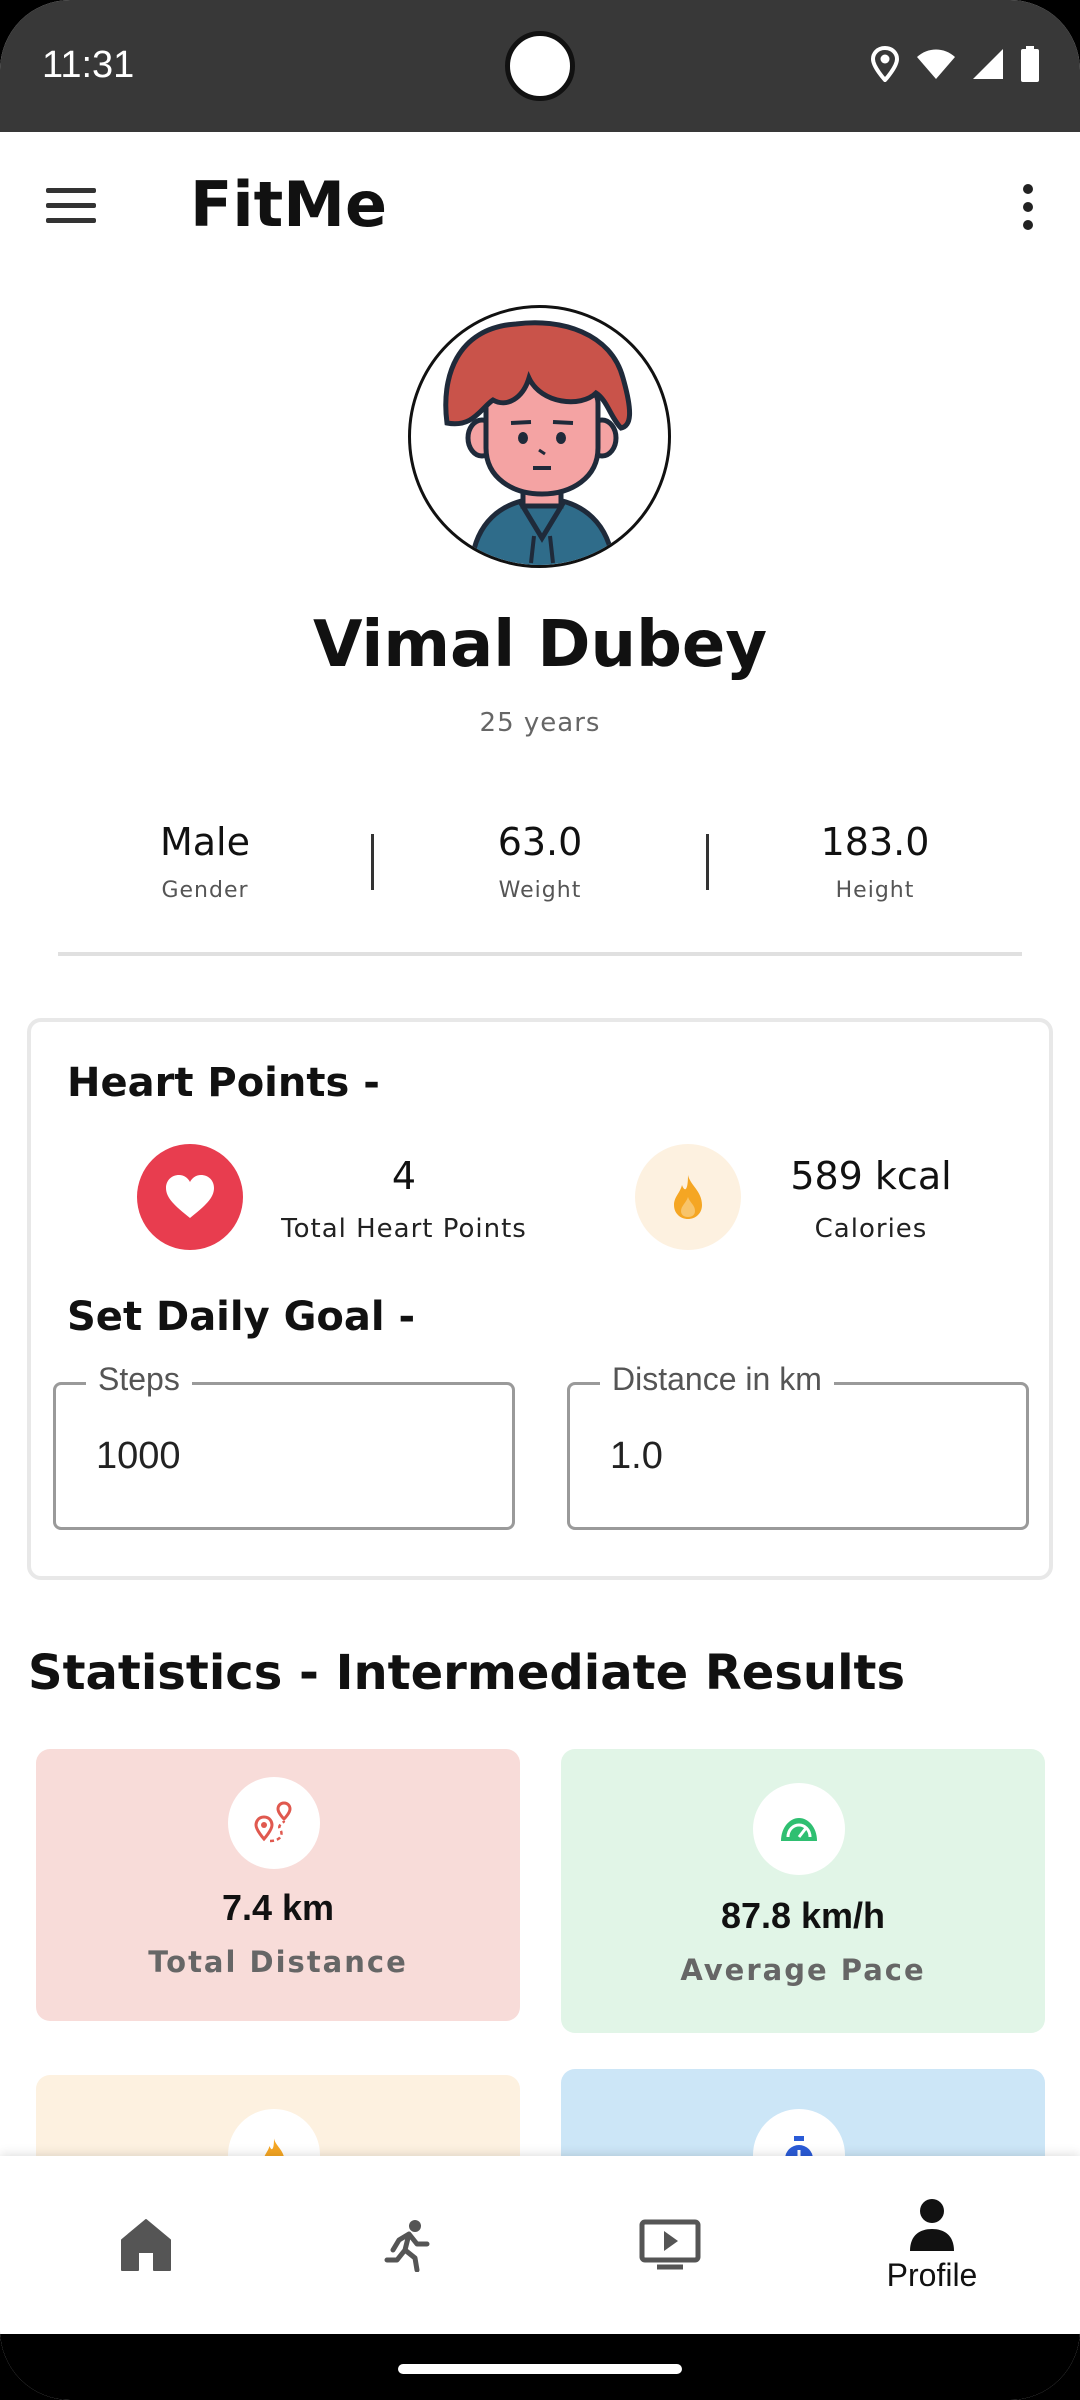  What do you see at coordinates (936, 64) in the screenshot?
I see `wifi-icon` at bounding box center [936, 64].